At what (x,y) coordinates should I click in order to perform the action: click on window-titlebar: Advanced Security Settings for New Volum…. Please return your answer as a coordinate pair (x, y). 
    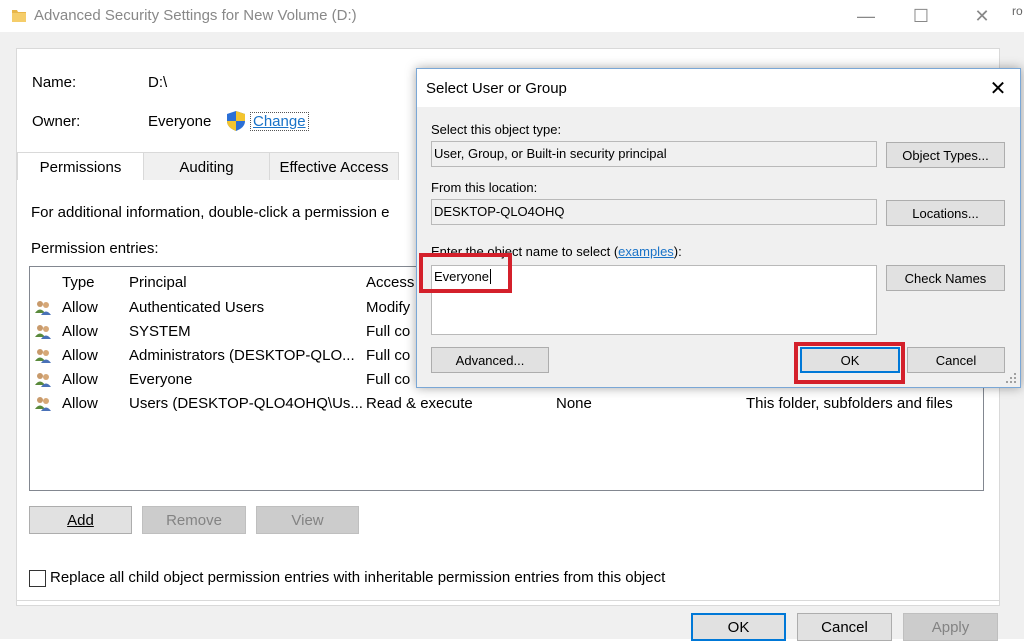
    Looking at the image, I should click on (512, 16).